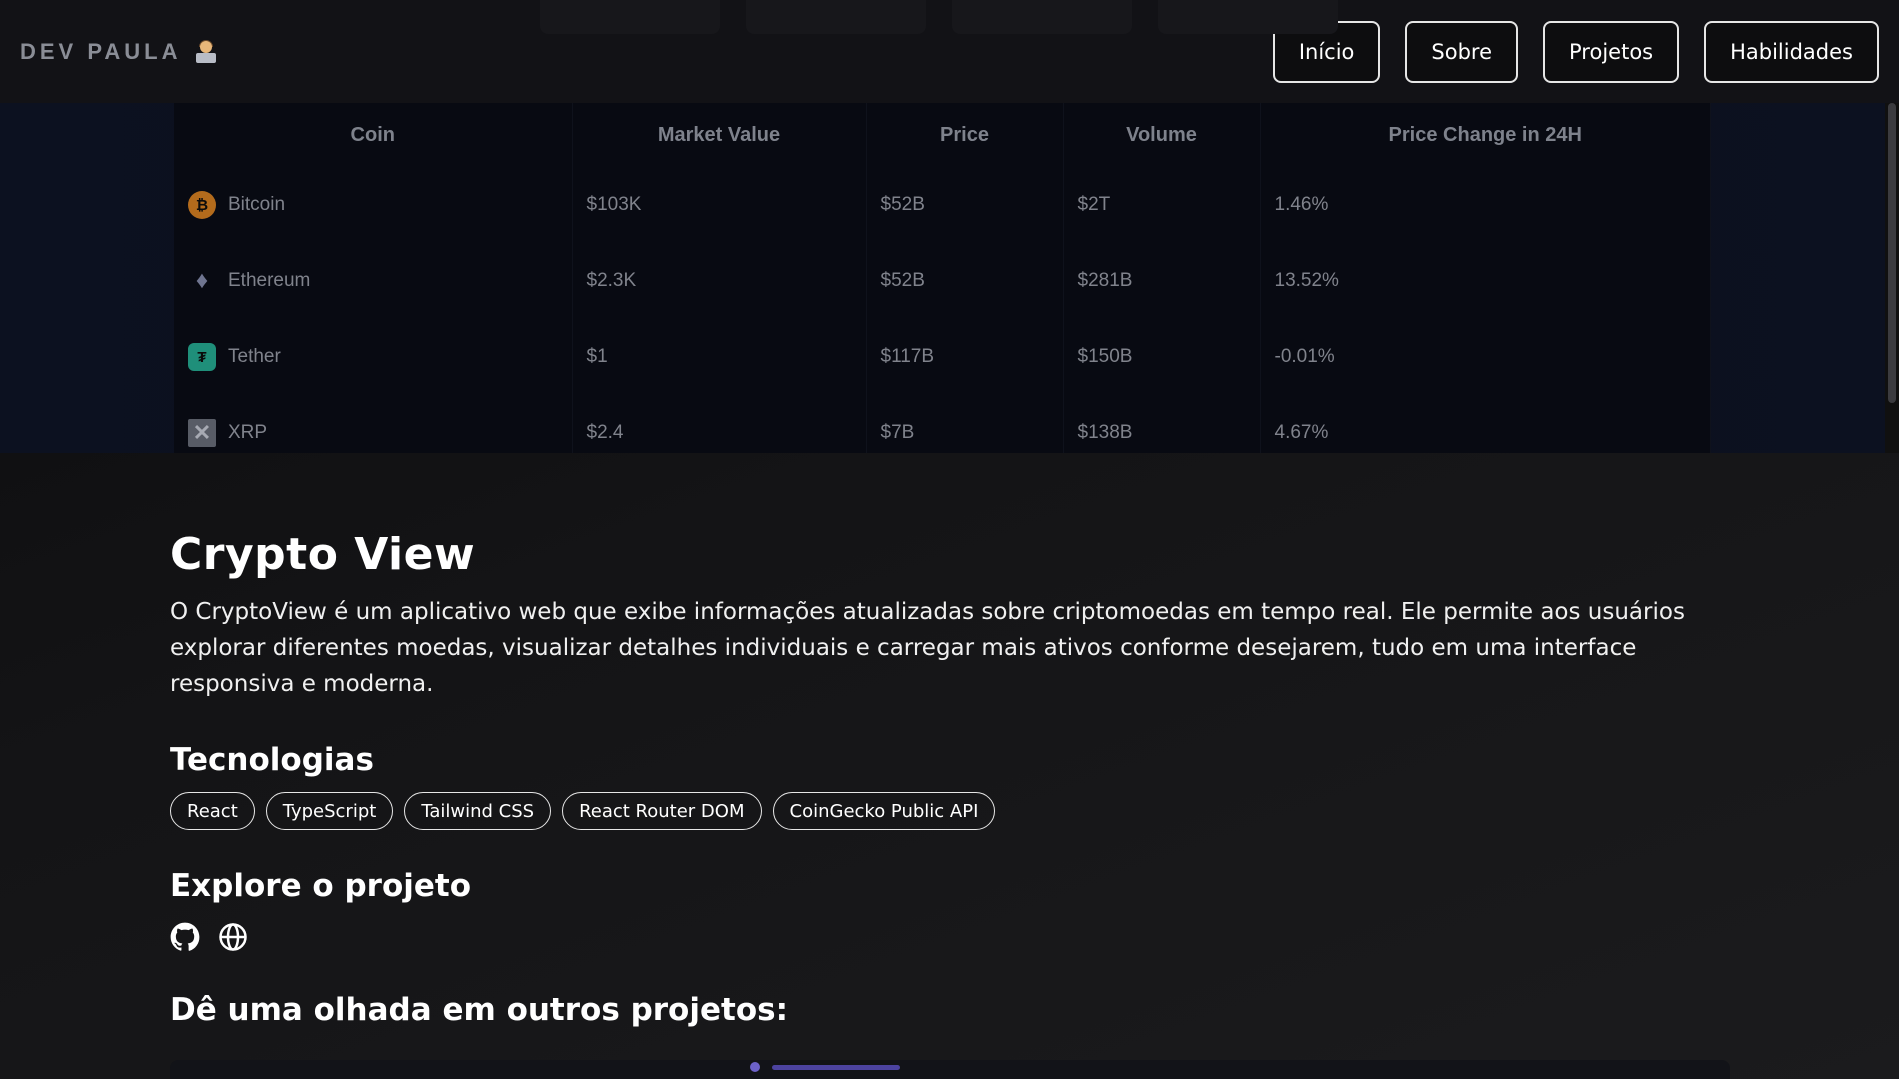 This screenshot has width=1899, height=1079. I want to click on coin-cell: ₮ Tether, so click(373, 357).